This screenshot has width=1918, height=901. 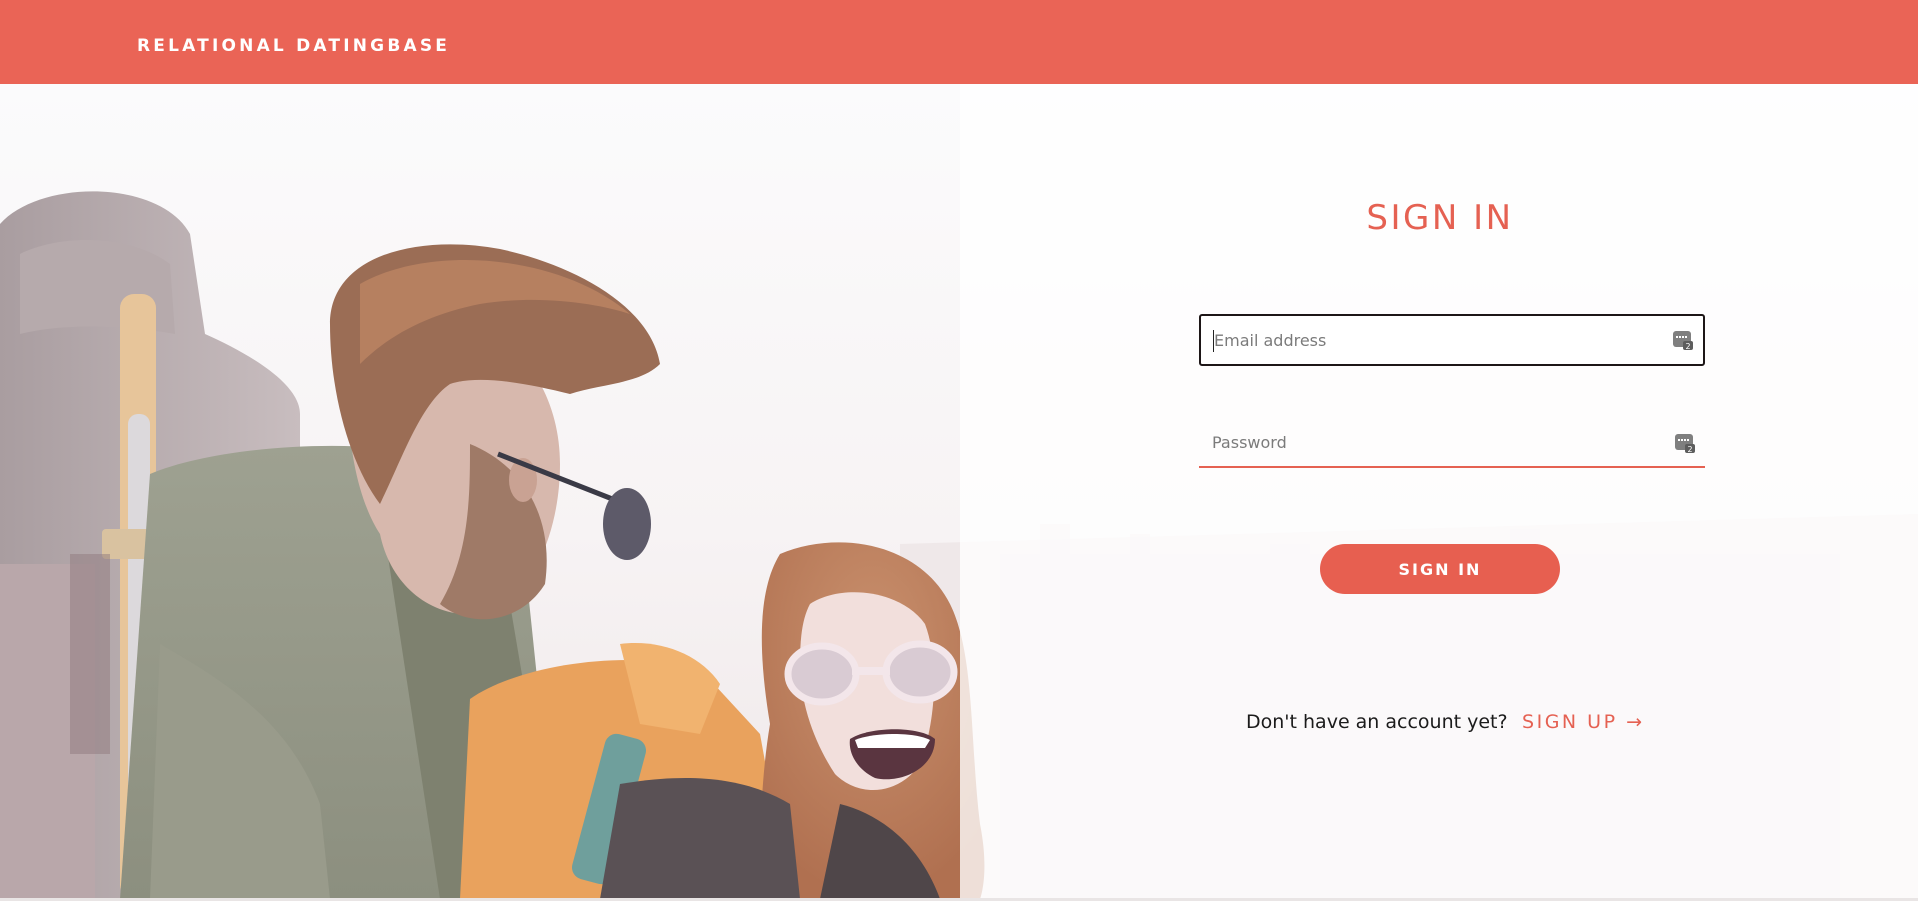 What do you see at coordinates (959, 42) in the screenshot?
I see `top-navbar: RELATIONAL DATINGBASE` at bounding box center [959, 42].